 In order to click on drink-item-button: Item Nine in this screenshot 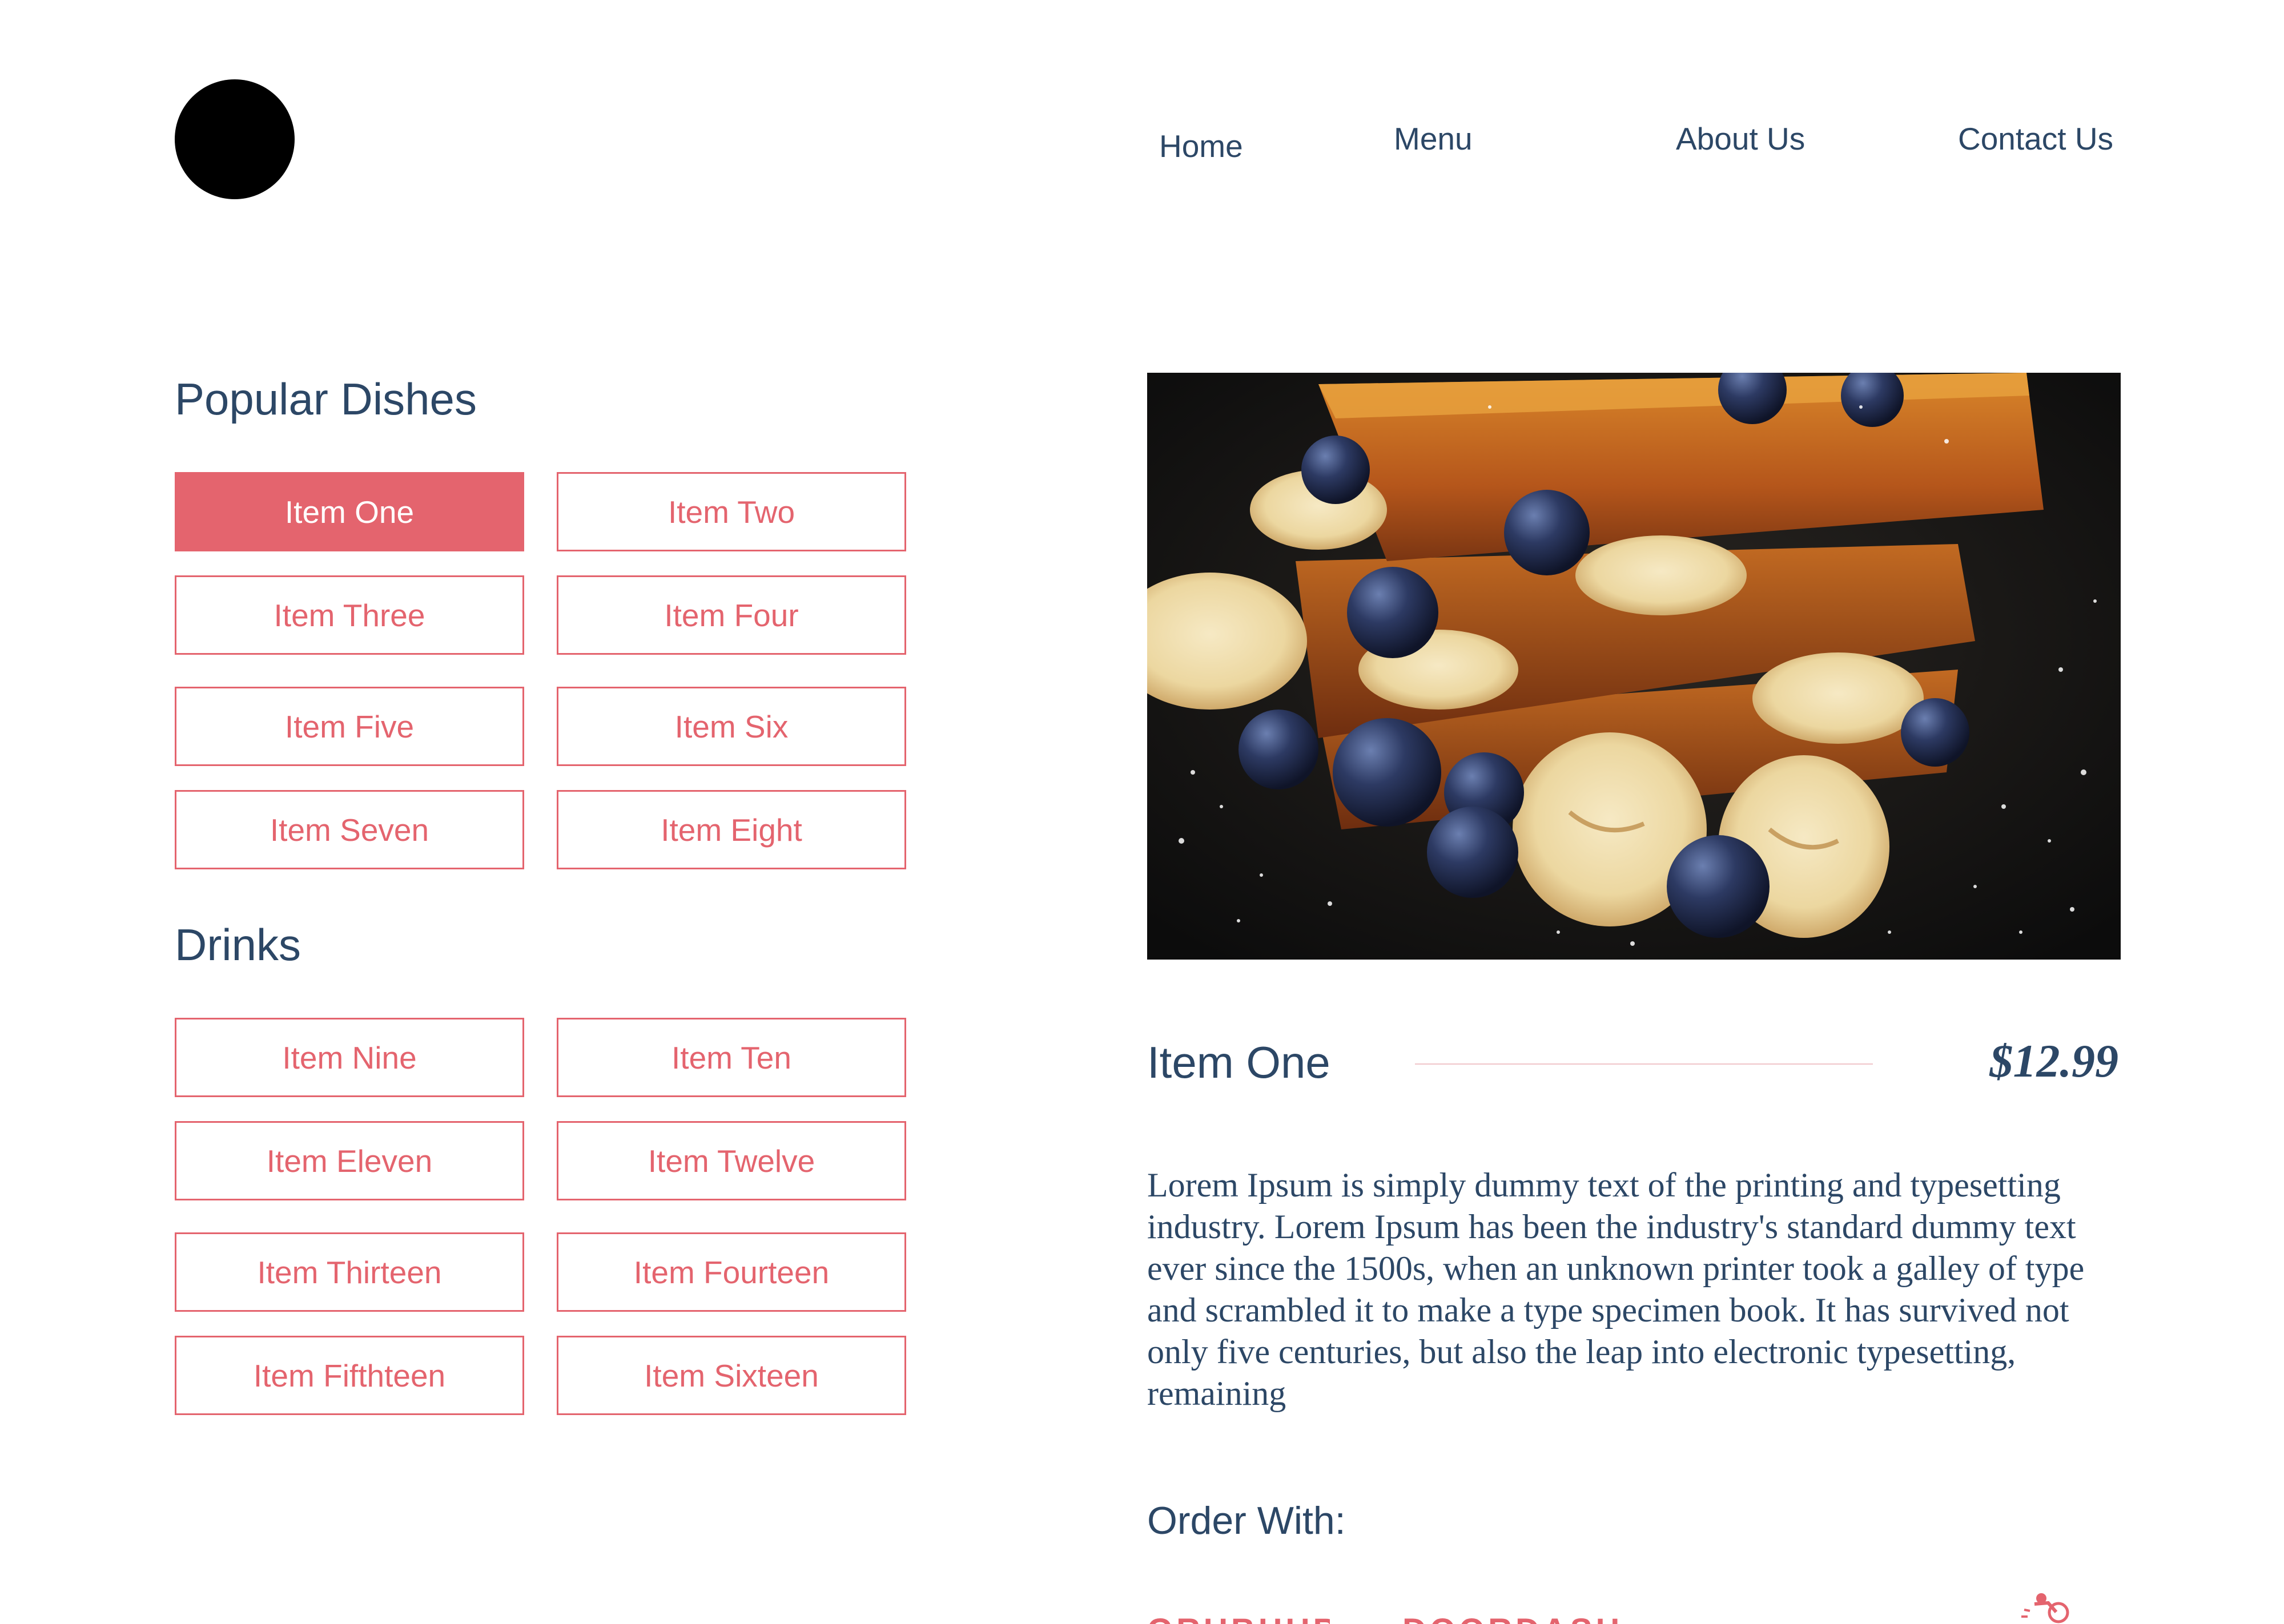, I will do `click(349, 1057)`.